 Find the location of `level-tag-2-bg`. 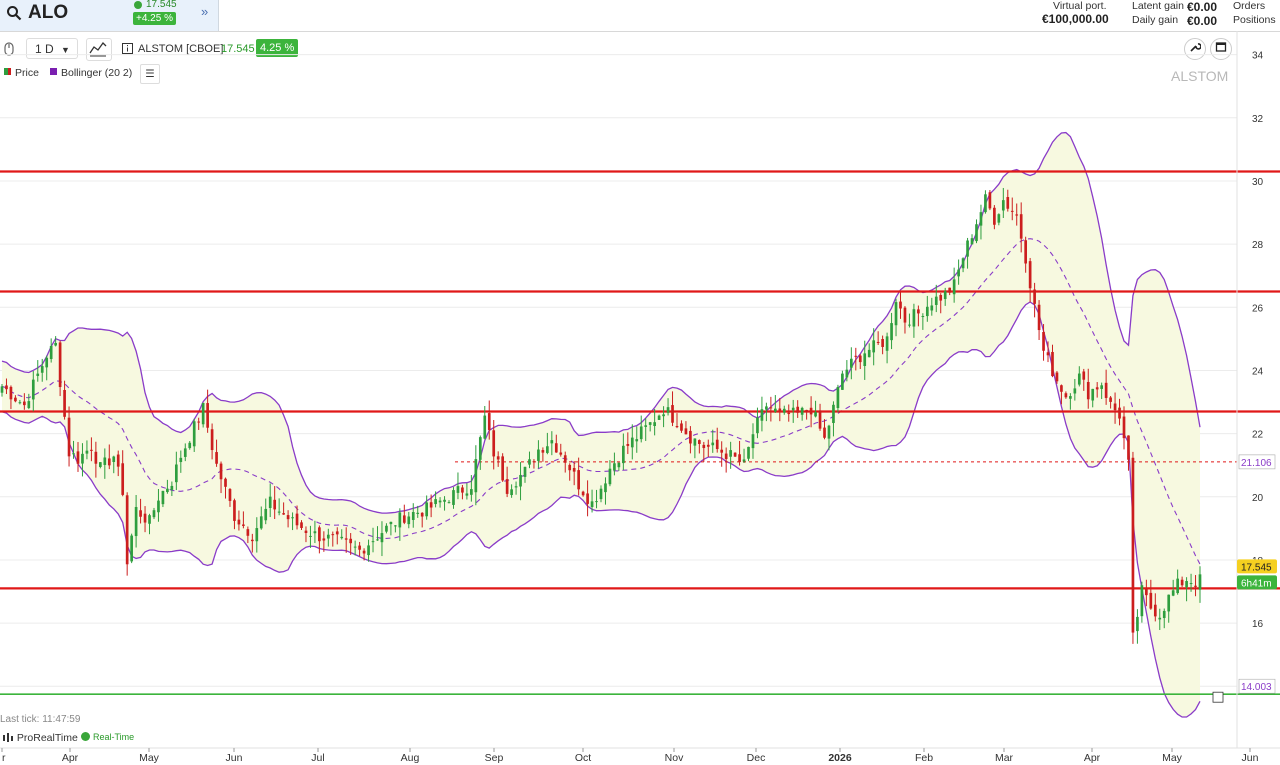

level-tag-2-bg is located at coordinates (1257, 686).